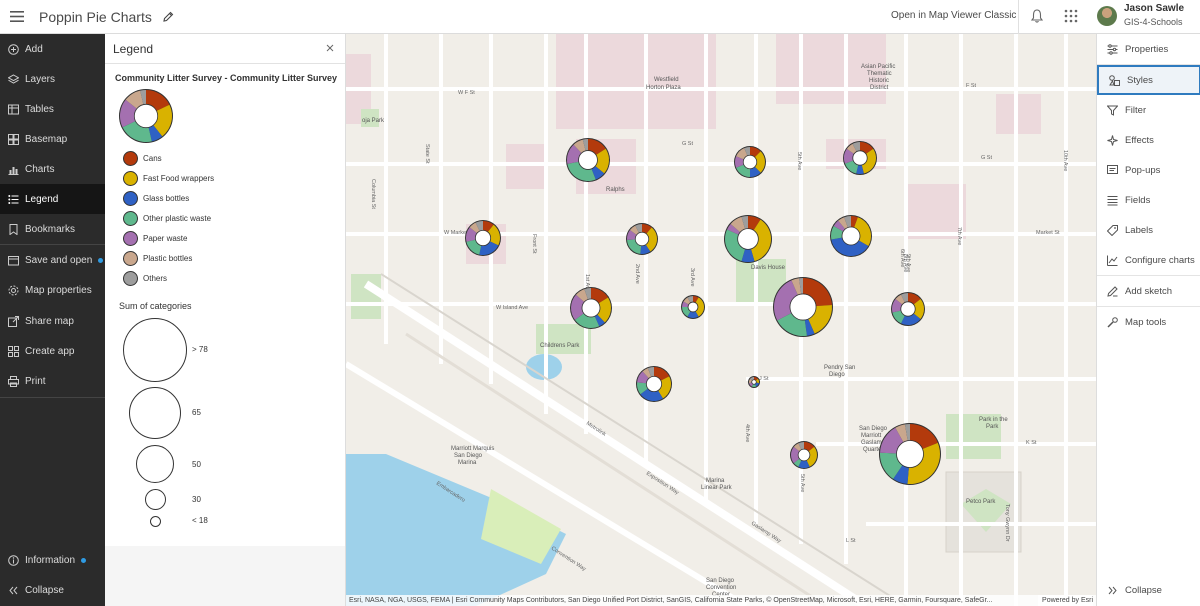  Describe the element at coordinates (879, 74) in the screenshot. I see `map-label-thematic: Thematic` at that location.